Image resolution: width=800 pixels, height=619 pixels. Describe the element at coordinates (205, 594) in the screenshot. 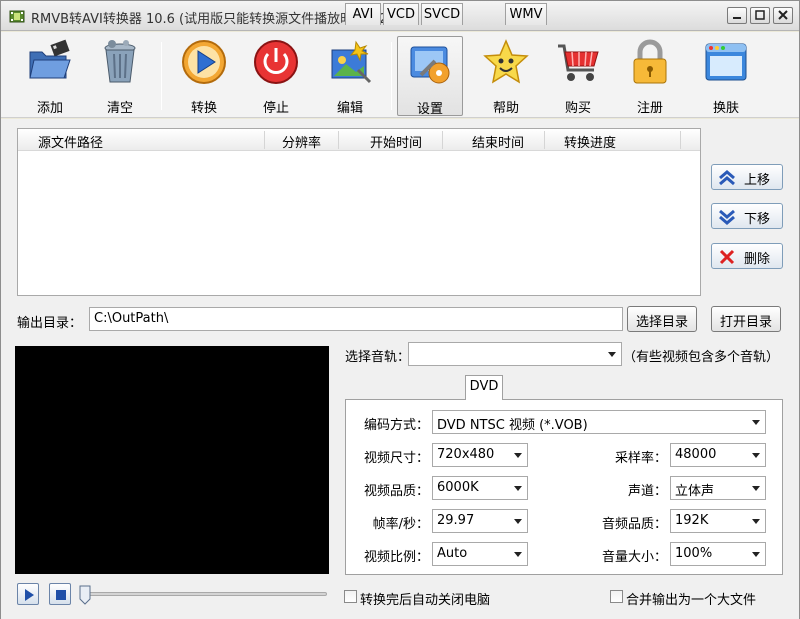

I see `seek-slider` at that location.